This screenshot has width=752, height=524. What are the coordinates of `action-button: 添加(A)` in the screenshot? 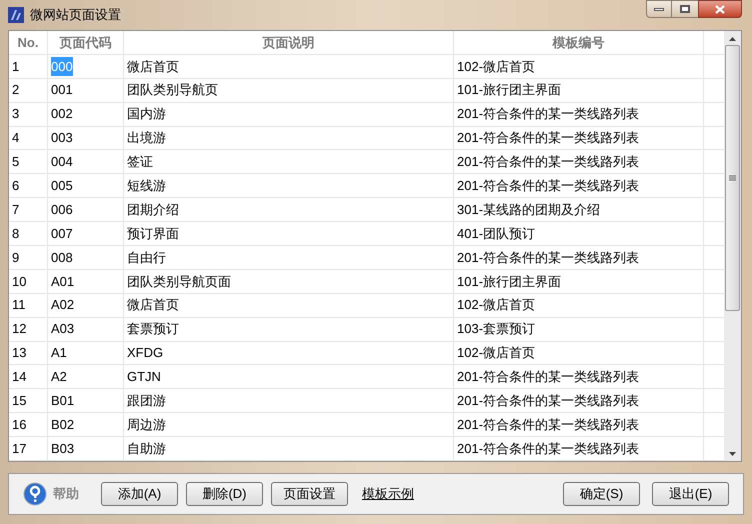 It's located at (139, 494).